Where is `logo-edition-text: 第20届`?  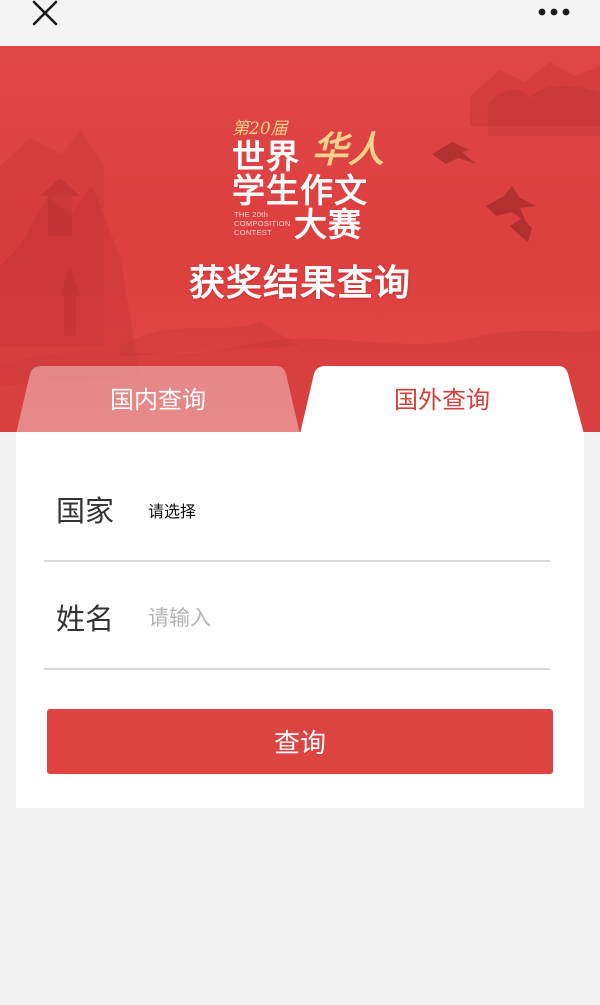
logo-edition-text: 第20届 is located at coordinates (260, 129).